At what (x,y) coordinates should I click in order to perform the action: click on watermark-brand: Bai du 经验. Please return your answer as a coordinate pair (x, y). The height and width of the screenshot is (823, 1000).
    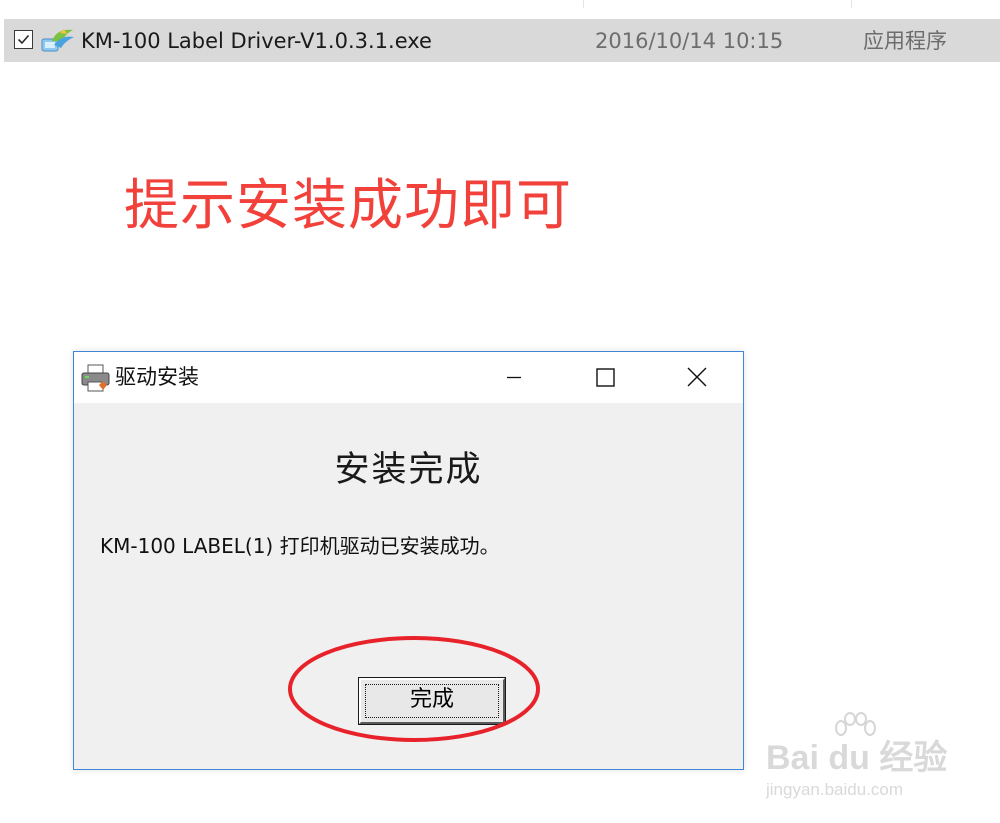
    Looking at the image, I should click on (857, 758).